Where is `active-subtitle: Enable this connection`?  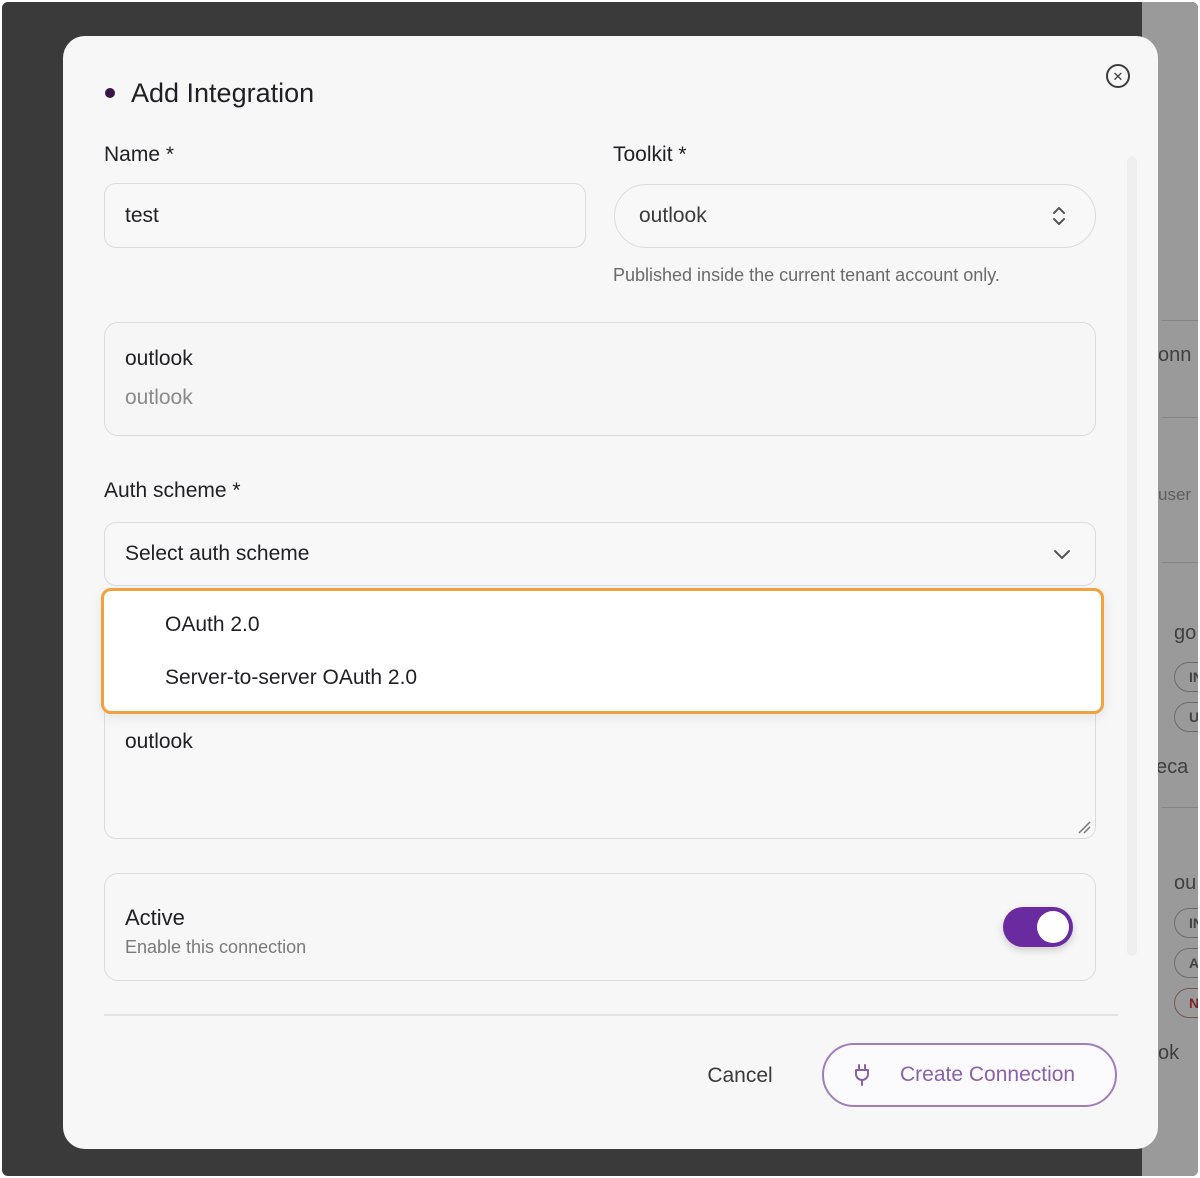
active-subtitle: Enable this connection is located at coordinates (216, 947).